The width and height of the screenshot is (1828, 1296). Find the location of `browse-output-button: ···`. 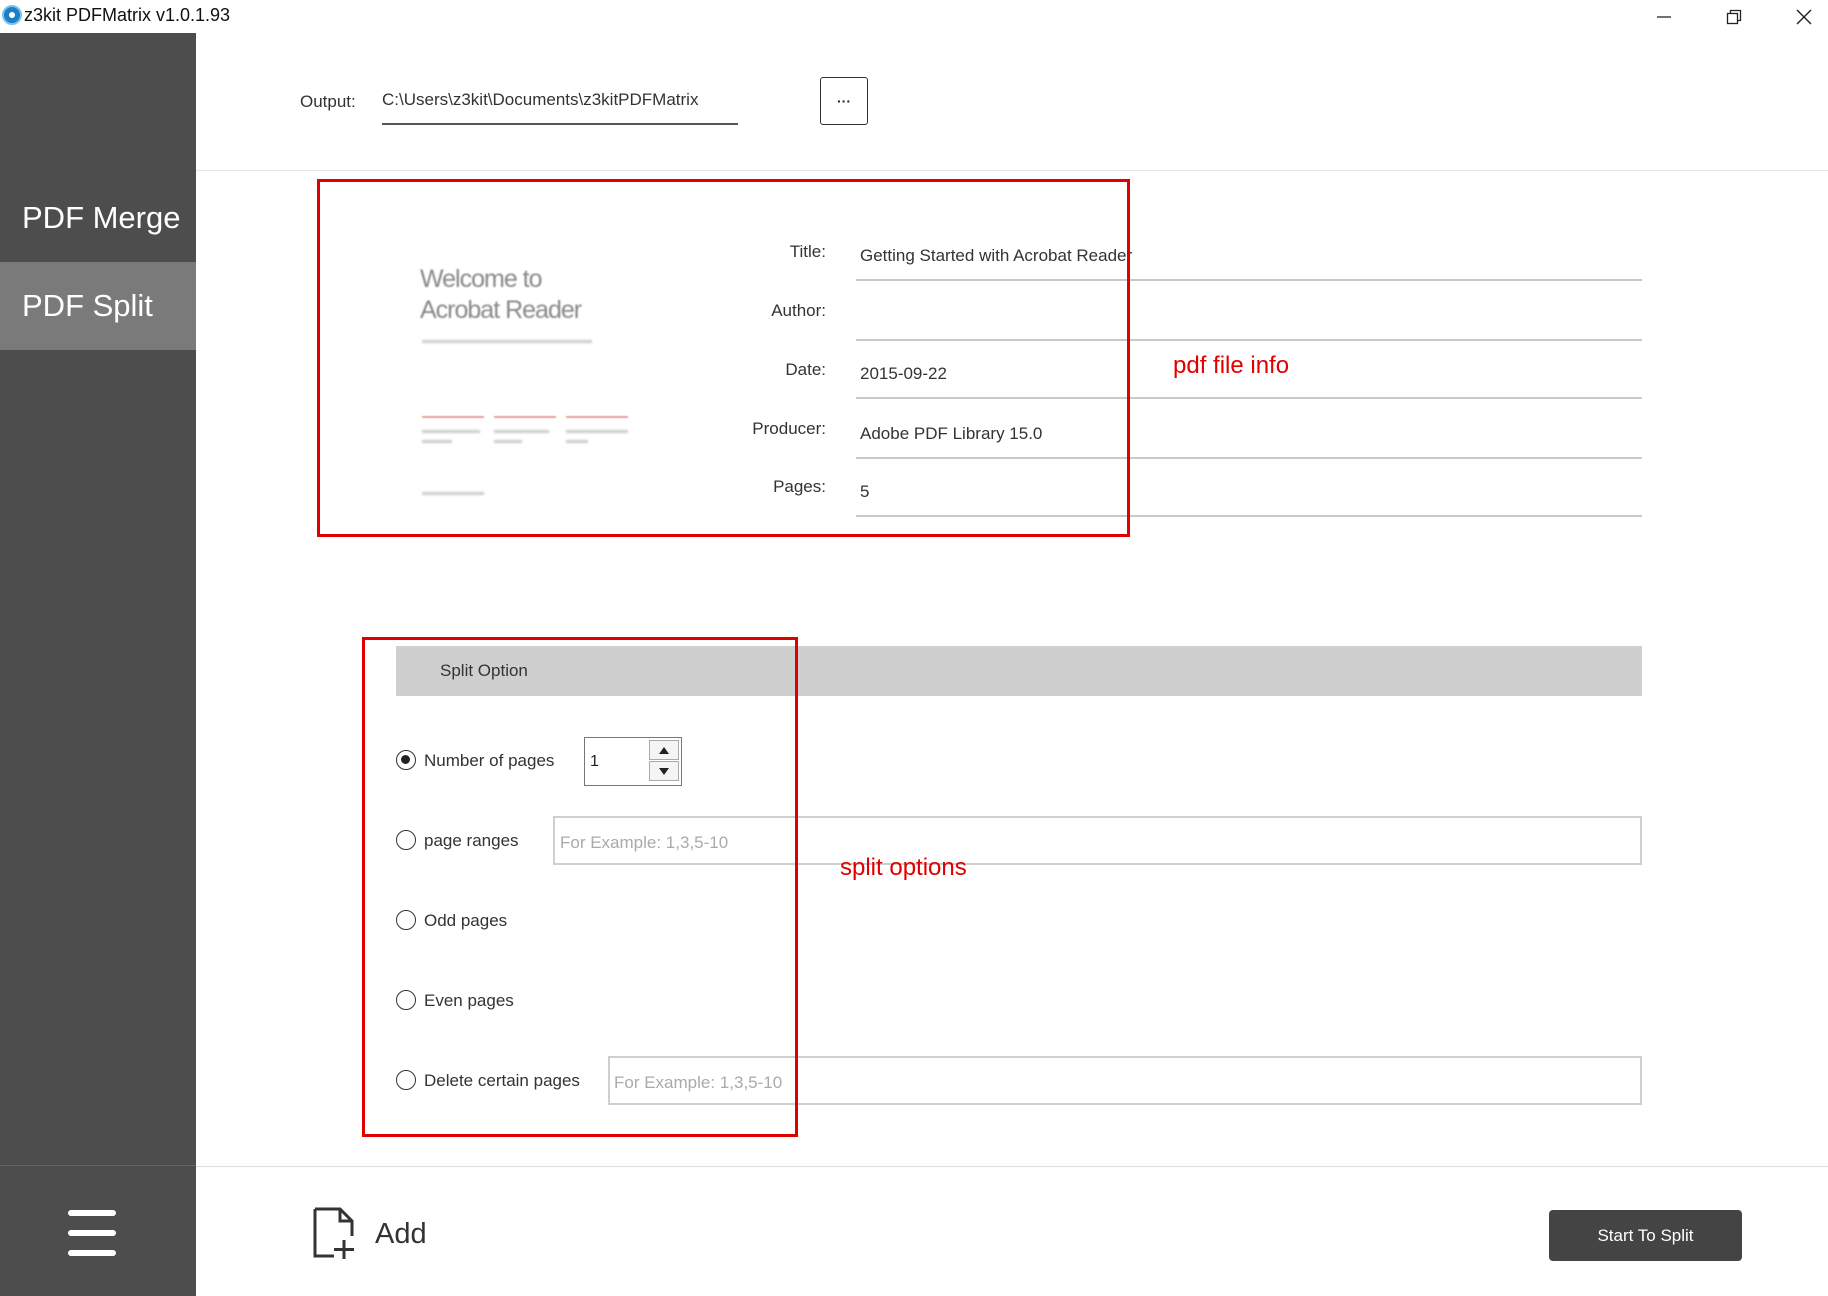

browse-output-button: ··· is located at coordinates (844, 101).